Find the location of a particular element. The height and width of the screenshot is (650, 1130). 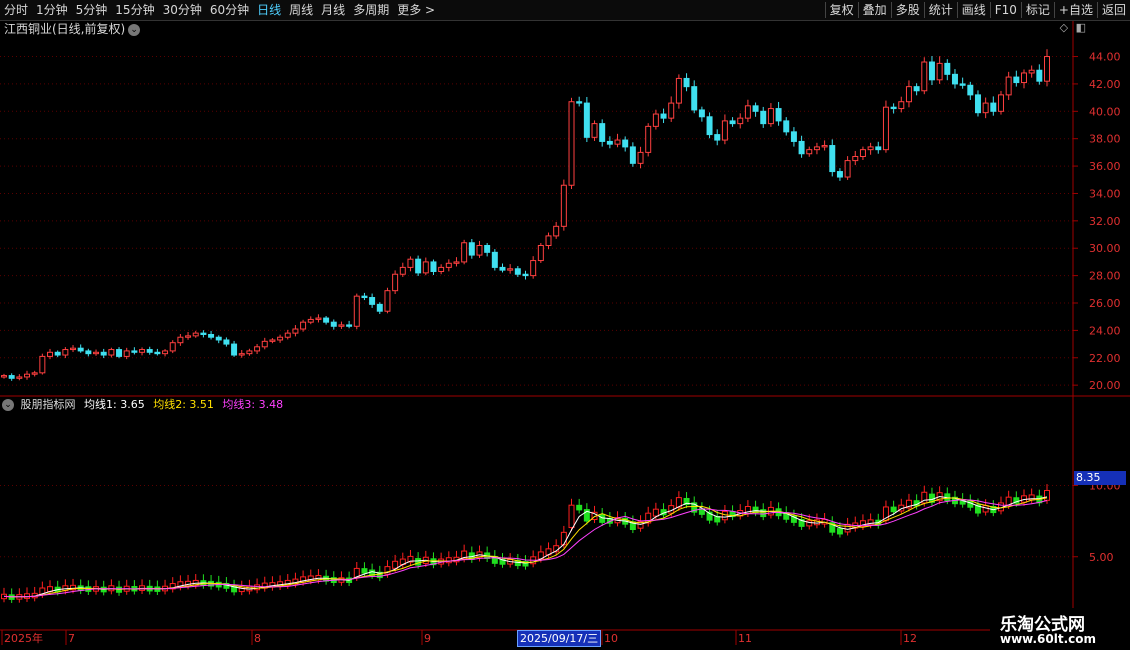

indicator-menu-icon: ⌄ is located at coordinates (8, 405).